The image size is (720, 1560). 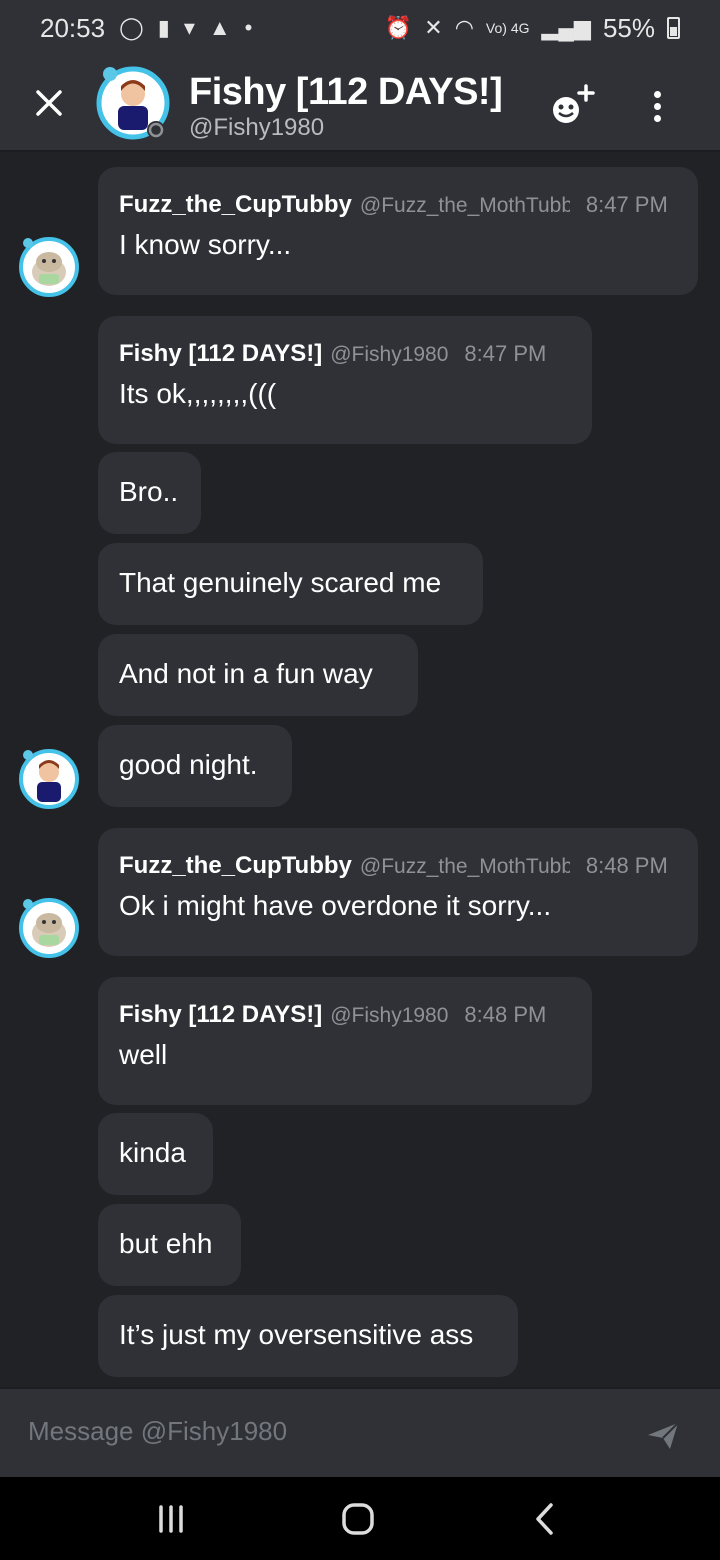 I want to click on battery-percent: 55%, so click(x=628, y=27).